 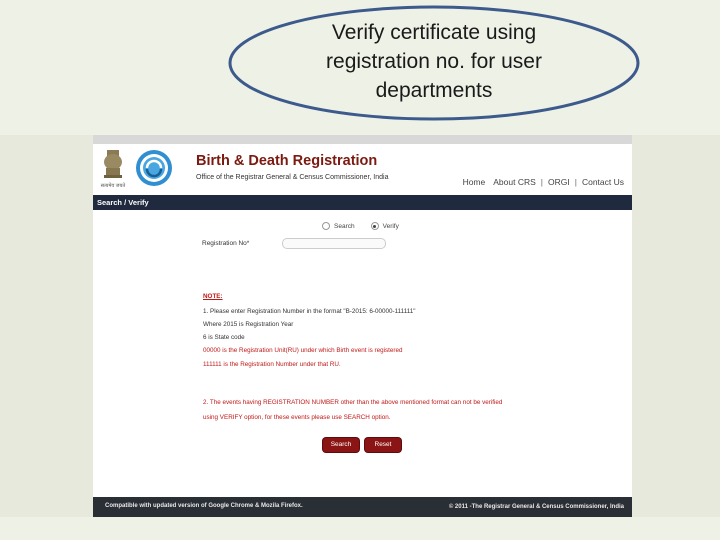 What do you see at coordinates (514, 182) in the screenshot?
I see `nav-about-crs: About CRS` at bounding box center [514, 182].